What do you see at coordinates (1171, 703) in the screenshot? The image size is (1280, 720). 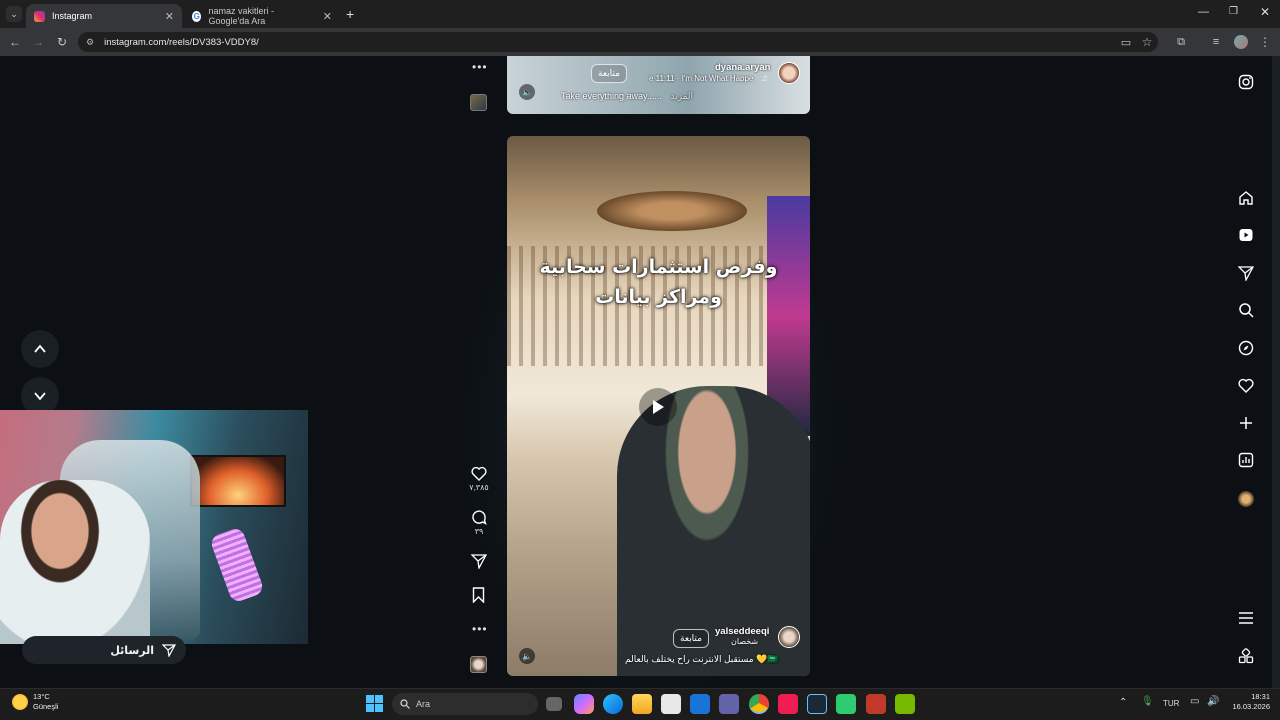 I see `language-indicator: TUR` at bounding box center [1171, 703].